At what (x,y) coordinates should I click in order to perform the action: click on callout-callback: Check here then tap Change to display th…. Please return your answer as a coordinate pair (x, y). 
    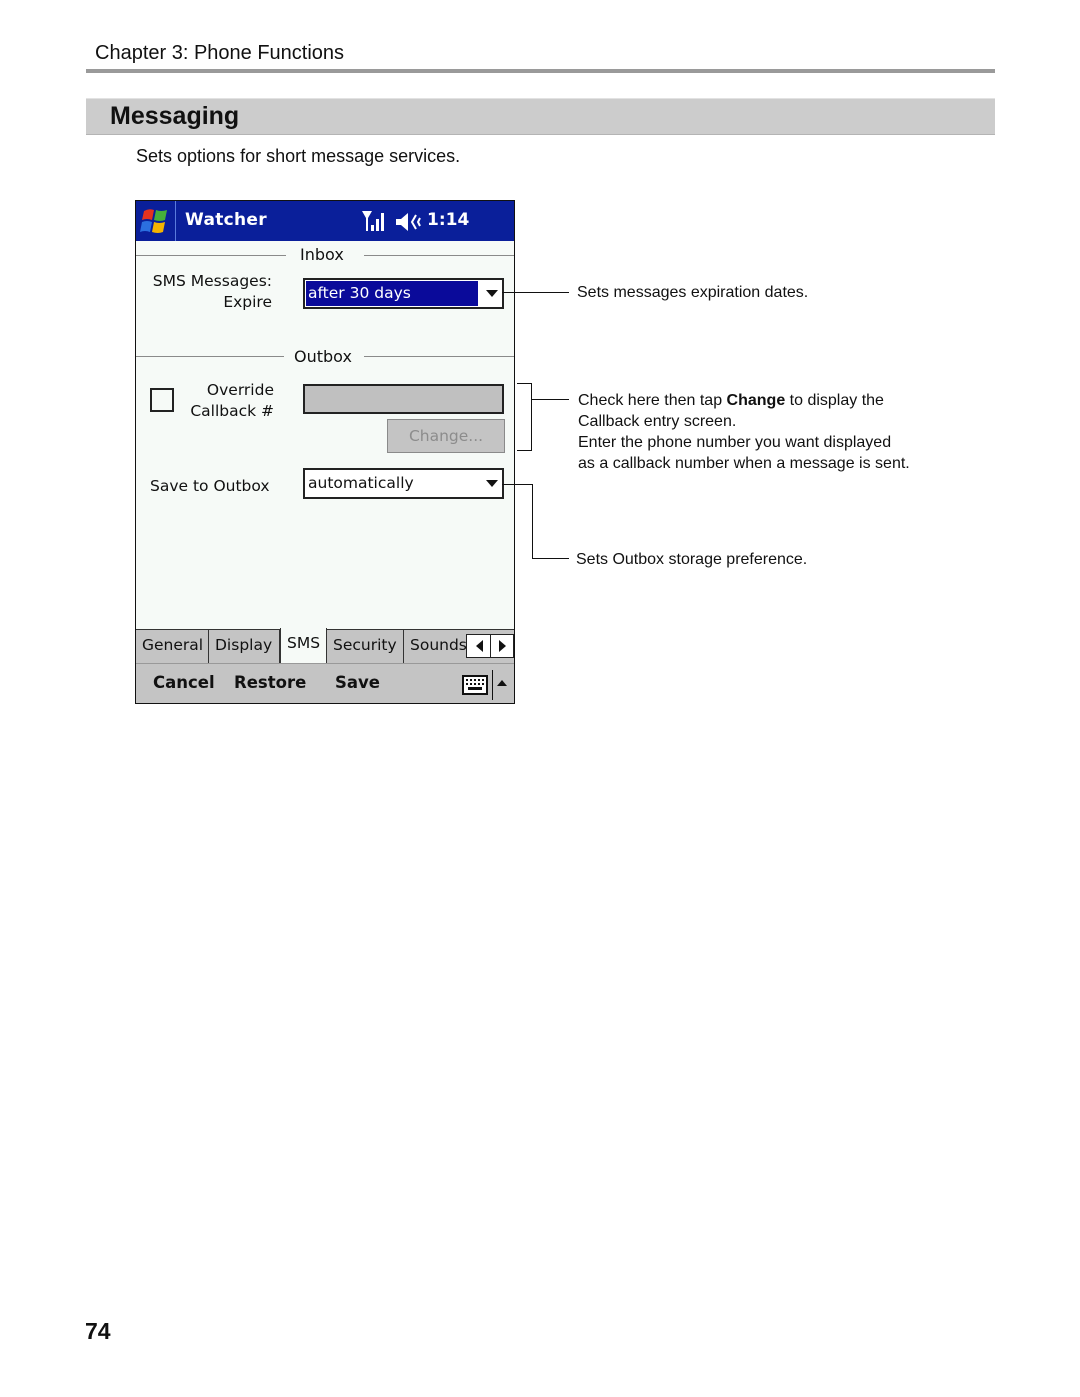
    Looking at the image, I should click on (744, 432).